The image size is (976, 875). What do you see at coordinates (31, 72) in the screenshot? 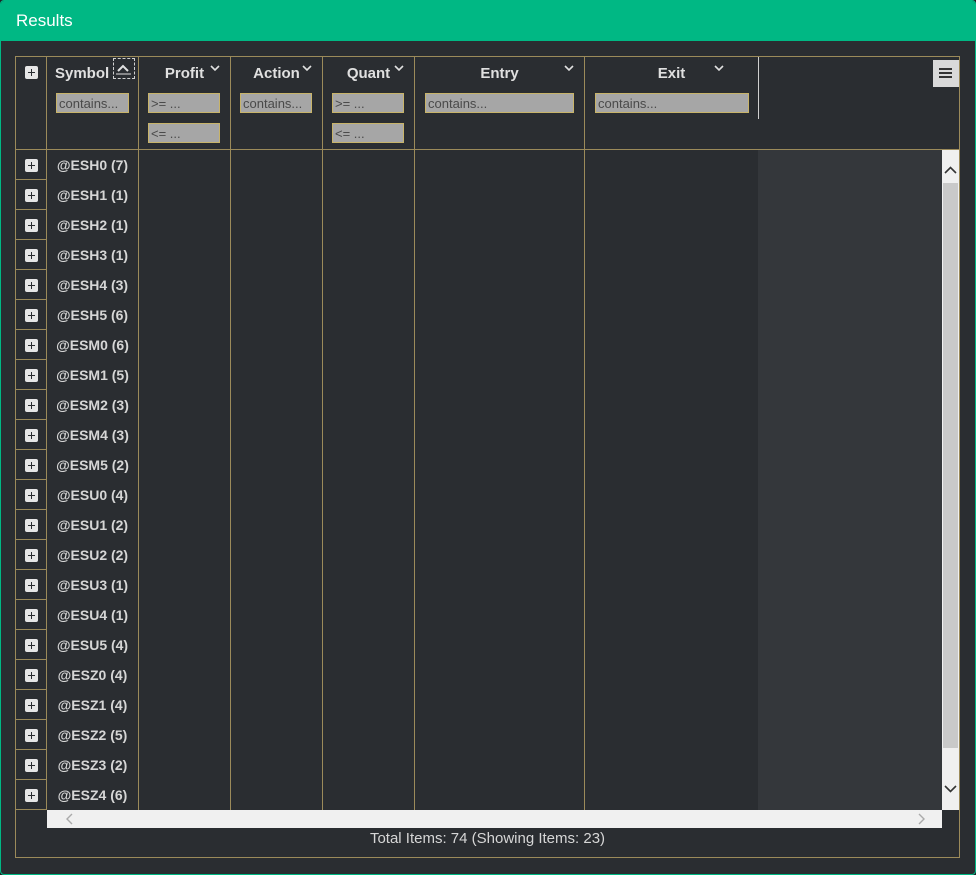
I see `expand-all-icon` at bounding box center [31, 72].